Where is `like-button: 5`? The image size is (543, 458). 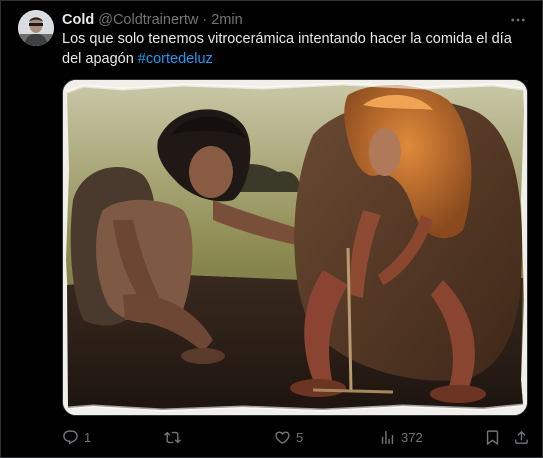
like-button: 5 is located at coordinates (288, 437).